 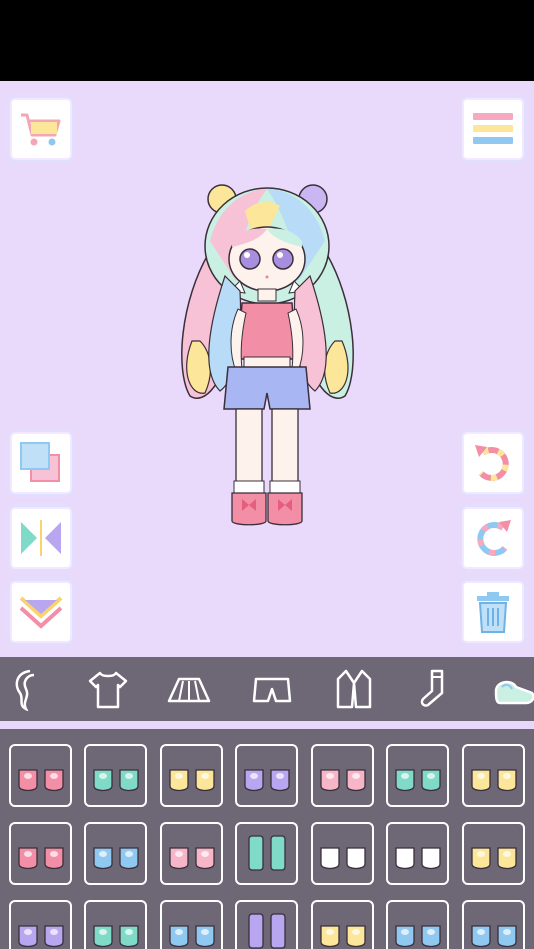 I want to click on mint-slippers-icon, so click(x=115, y=779).